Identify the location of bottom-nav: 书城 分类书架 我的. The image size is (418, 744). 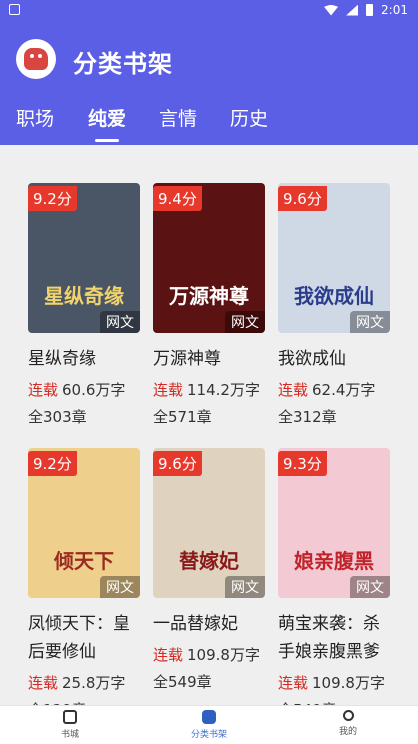
(209, 724).